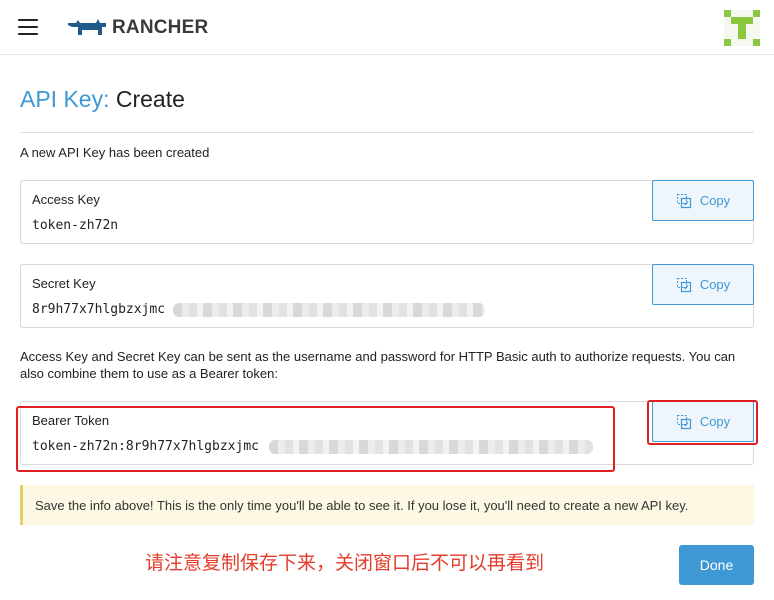 Image resolution: width=774 pixels, height=600 pixels. I want to click on title-divider, so click(387, 132).